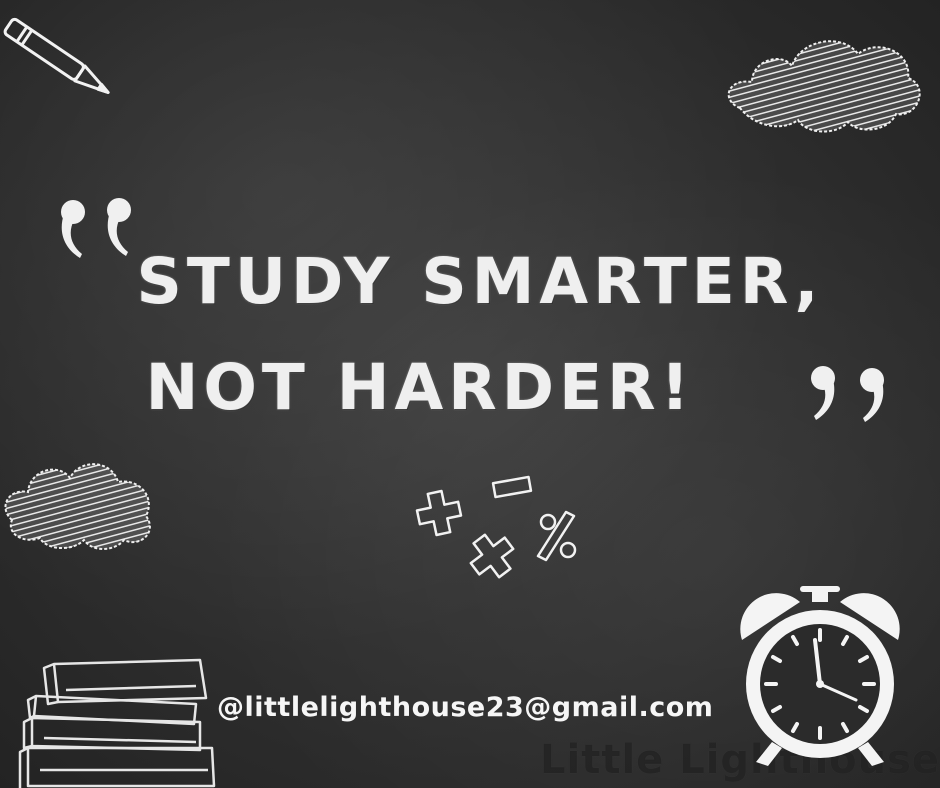 Image resolution: width=940 pixels, height=788 pixels. What do you see at coordinates (420, 387) in the screenshot?
I see `headline-line-2: NOT HARDER!` at bounding box center [420, 387].